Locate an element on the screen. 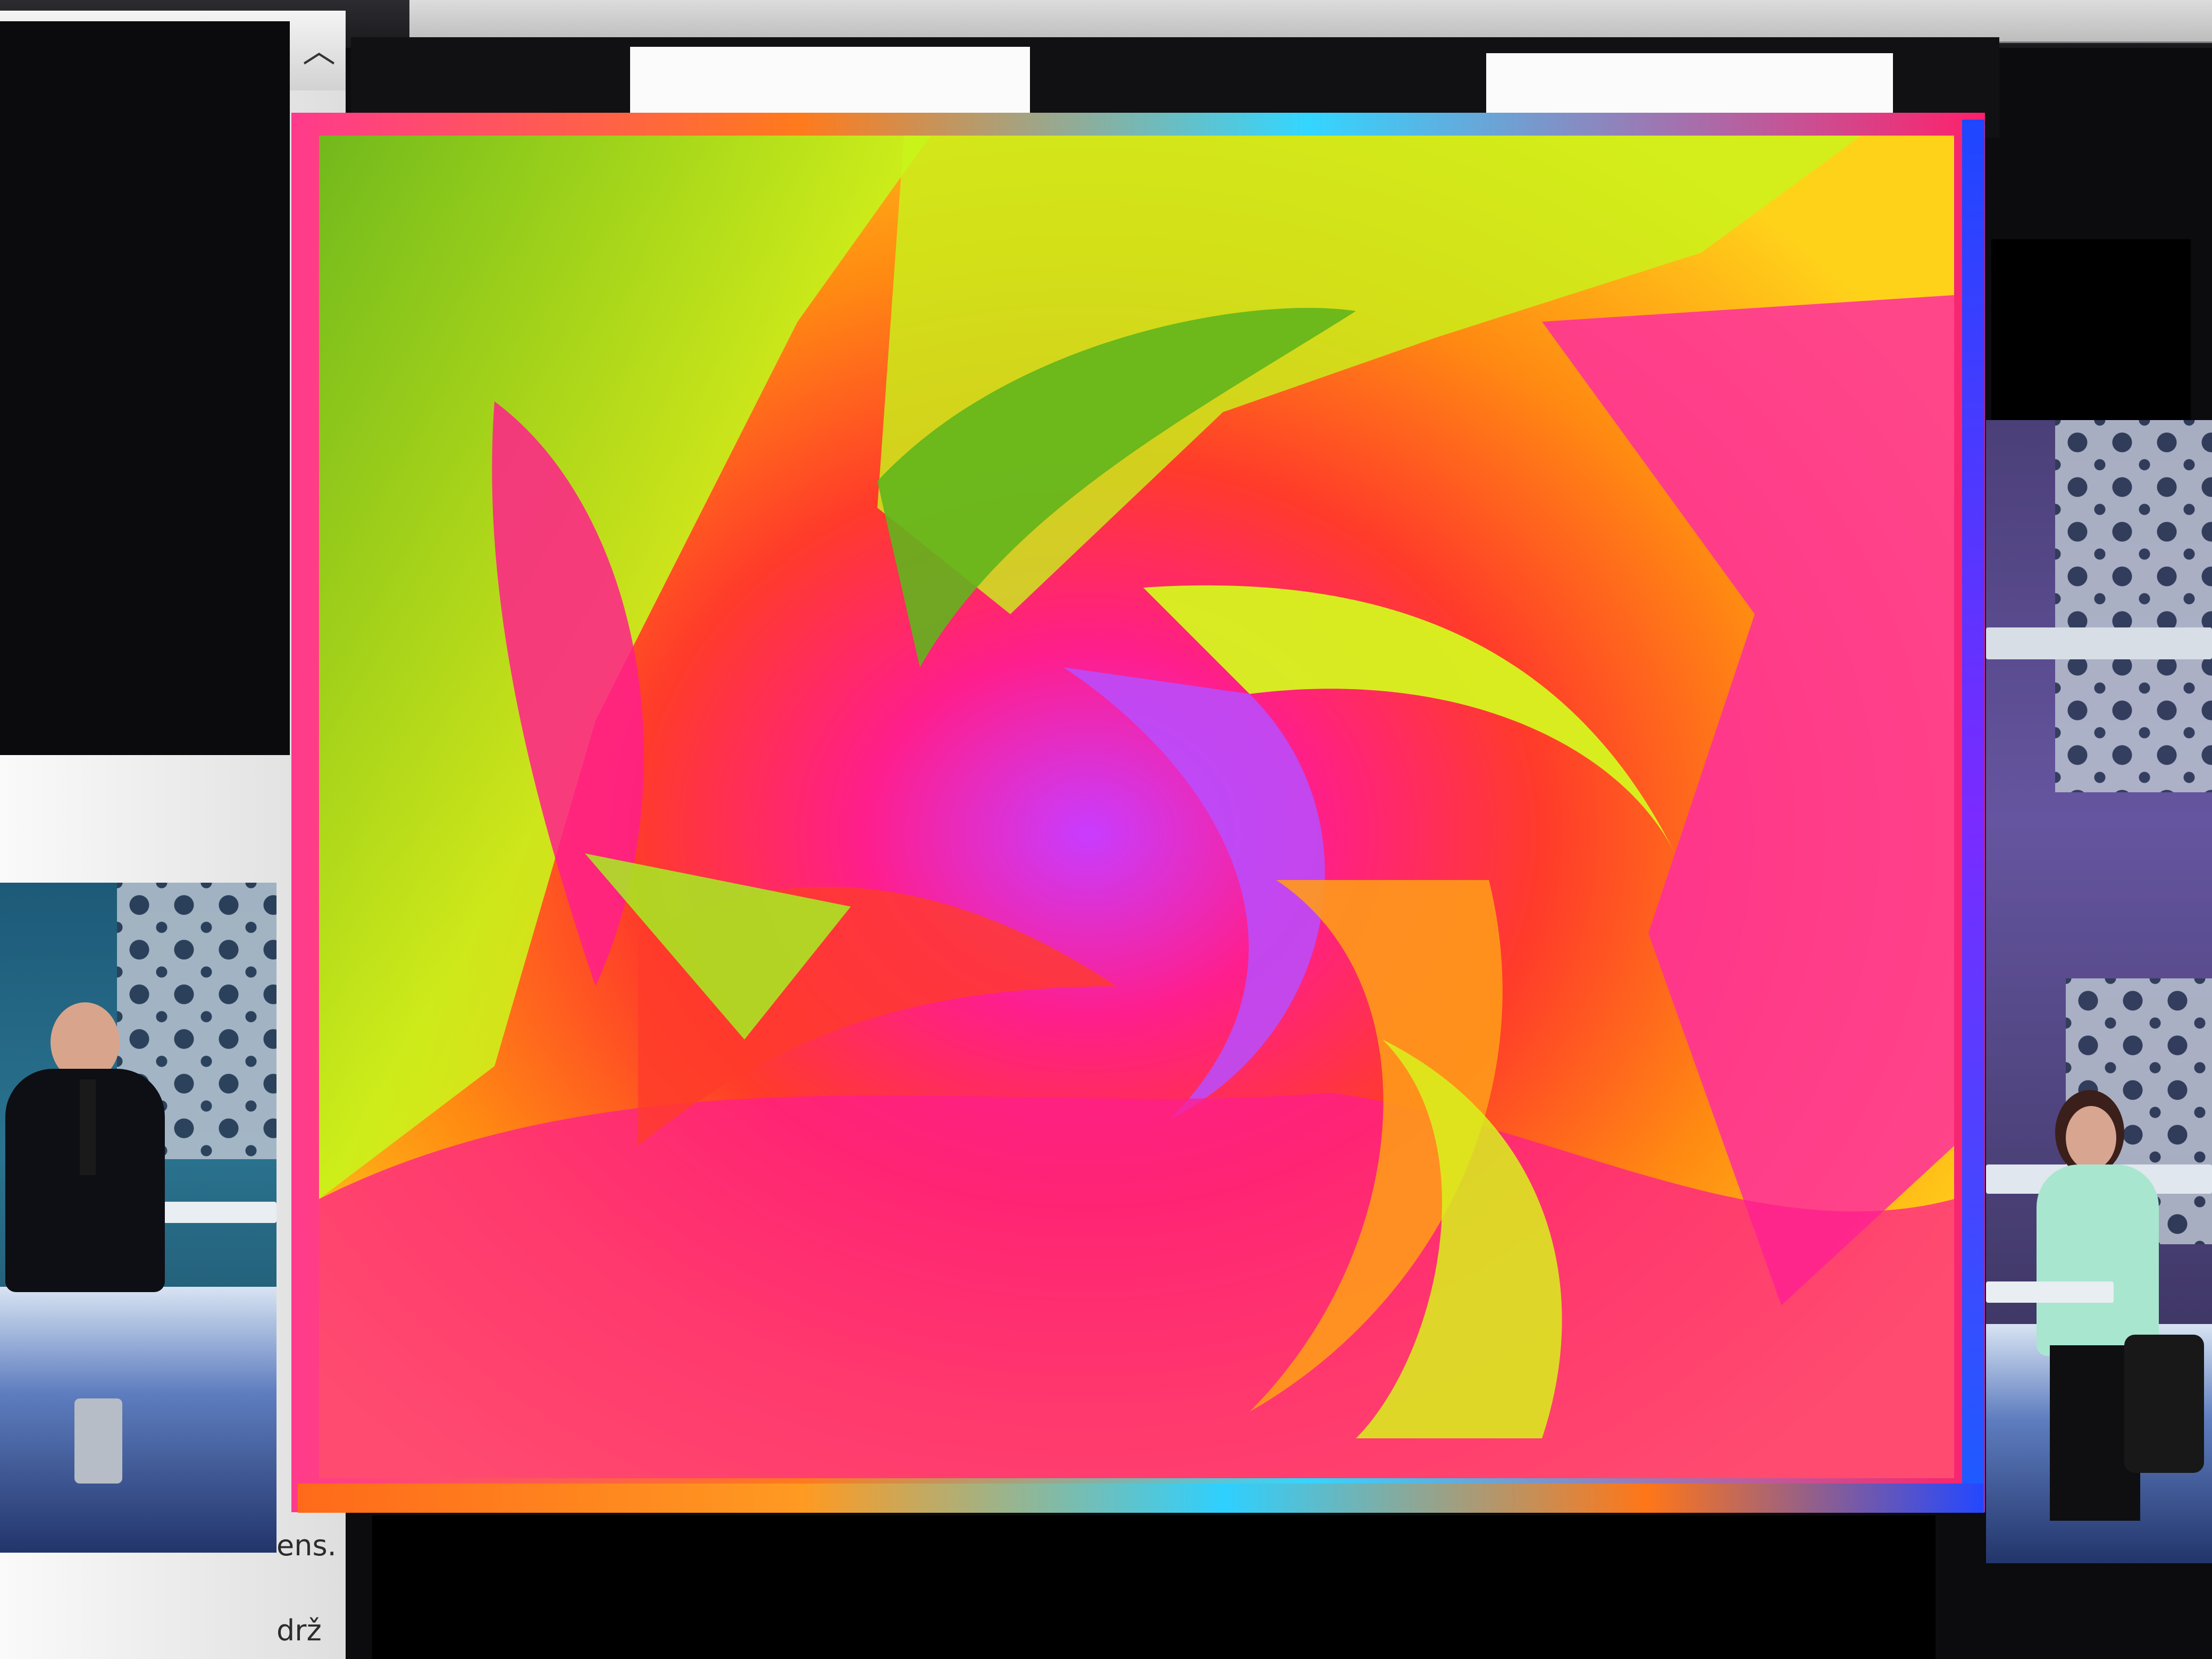 This screenshot has width=2212, height=1659. black-box-right is located at coordinates (2091, 329).